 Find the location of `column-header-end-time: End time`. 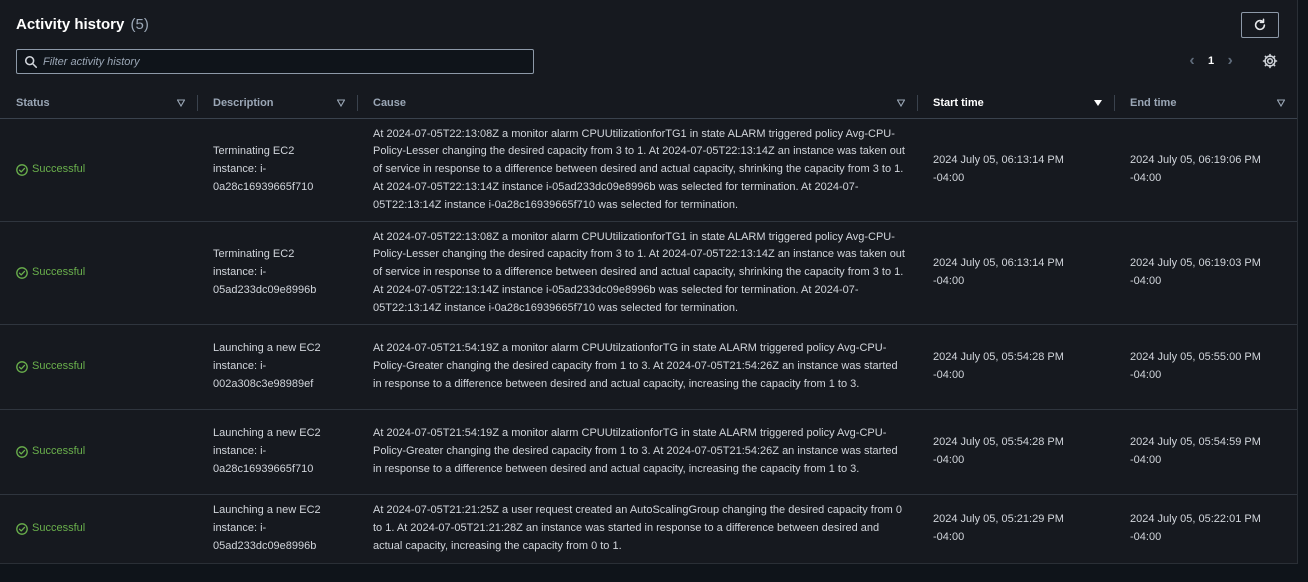

column-header-end-time: End time is located at coordinates (1153, 103).